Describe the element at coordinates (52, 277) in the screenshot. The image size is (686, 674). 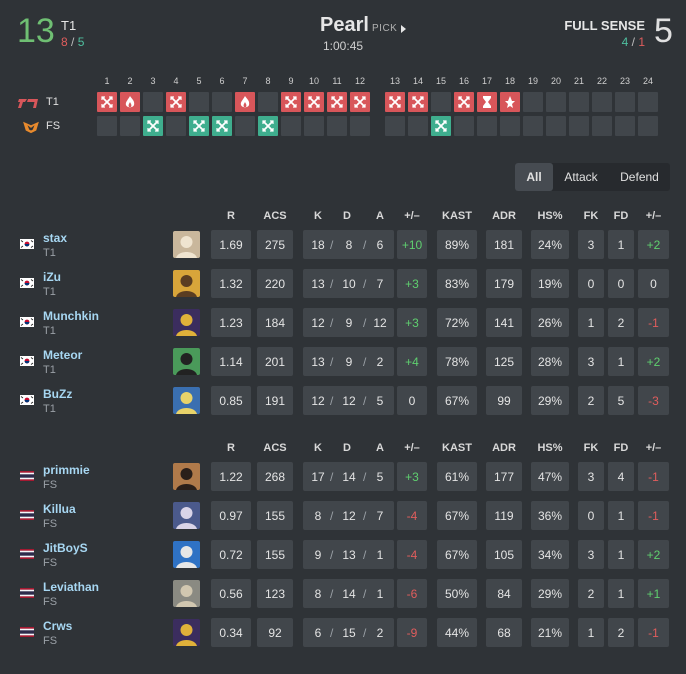
I see `player-name: iZu` at that location.